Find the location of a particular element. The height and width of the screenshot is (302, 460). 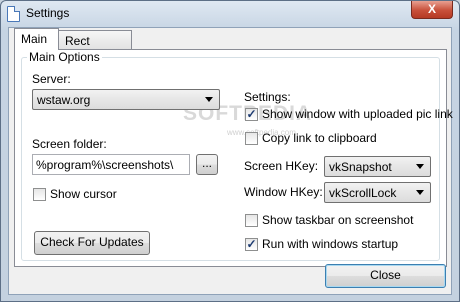

copy-link-box is located at coordinates (251, 138).